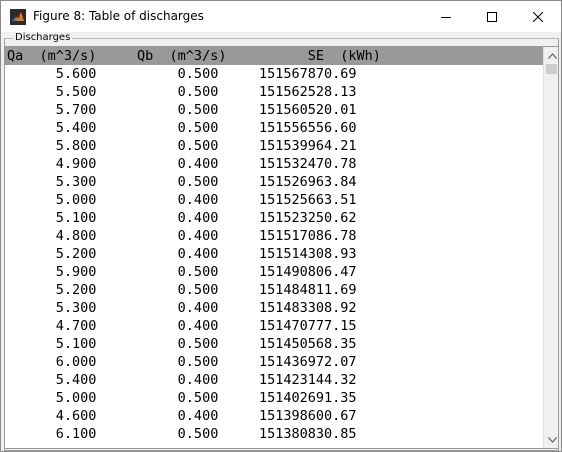  I want to click on table-header-row: Qa (m^3/s) Qb (m^3/s) SE (kWh), so click(274, 56).